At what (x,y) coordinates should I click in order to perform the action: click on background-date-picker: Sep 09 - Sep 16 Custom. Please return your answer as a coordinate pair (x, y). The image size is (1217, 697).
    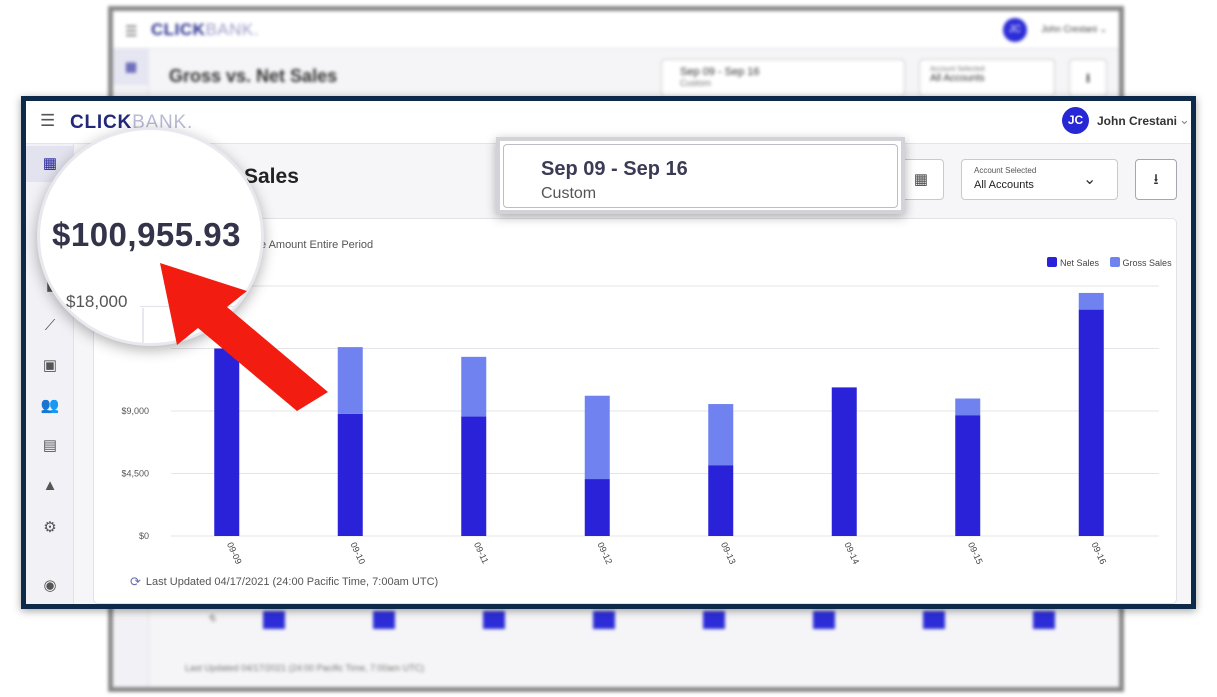
    Looking at the image, I should click on (783, 78).